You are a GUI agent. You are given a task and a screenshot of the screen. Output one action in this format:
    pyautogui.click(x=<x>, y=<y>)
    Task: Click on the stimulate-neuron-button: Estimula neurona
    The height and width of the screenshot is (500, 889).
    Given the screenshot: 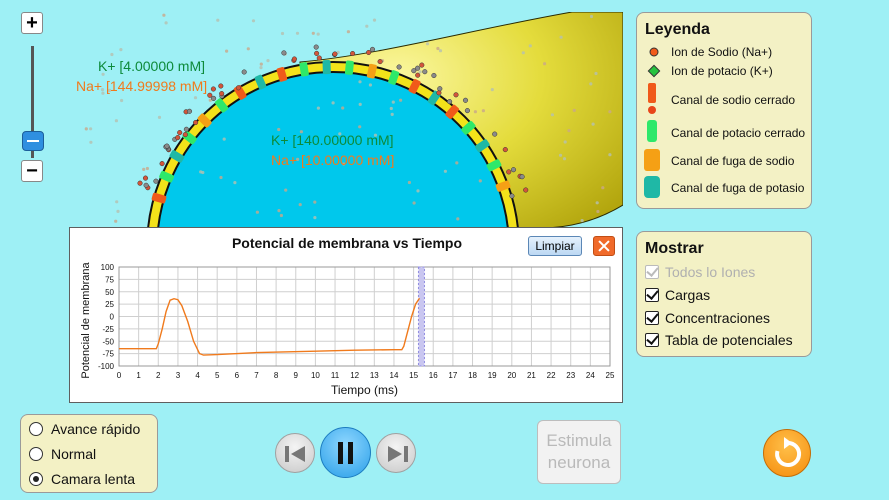 What is the action you would take?
    pyautogui.click(x=579, y=452)
    